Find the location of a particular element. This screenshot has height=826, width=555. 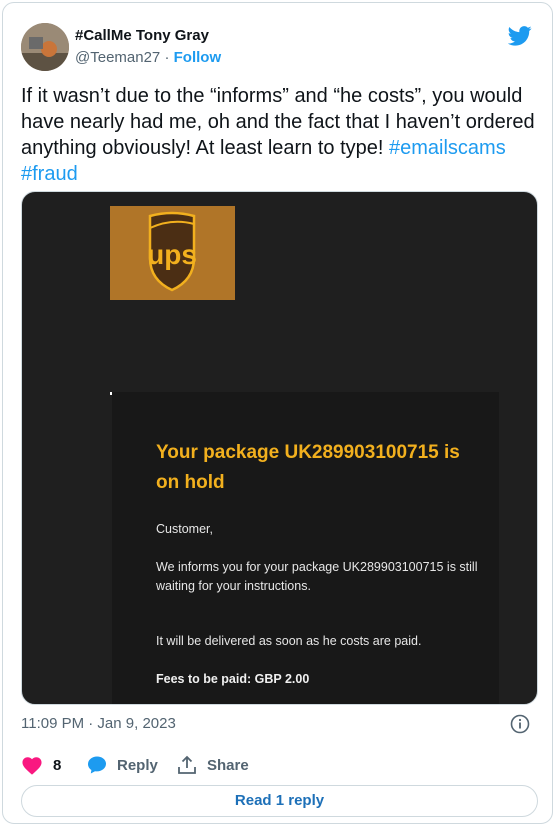

ups-shield-icon: ups is located at coordinates (172, 253).